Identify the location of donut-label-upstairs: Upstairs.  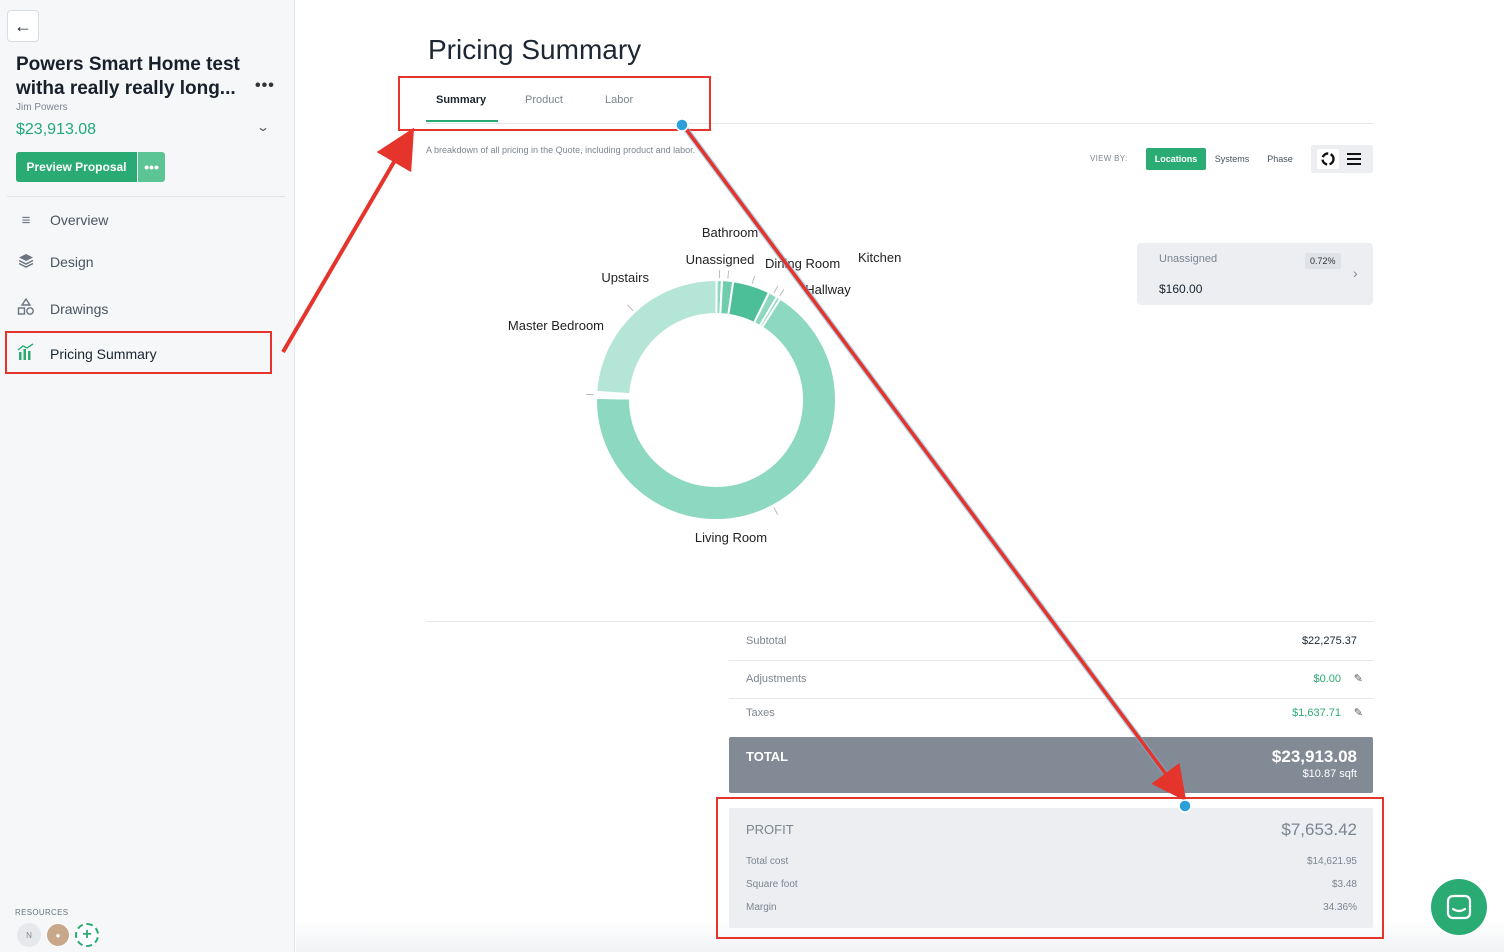
(625, 277).